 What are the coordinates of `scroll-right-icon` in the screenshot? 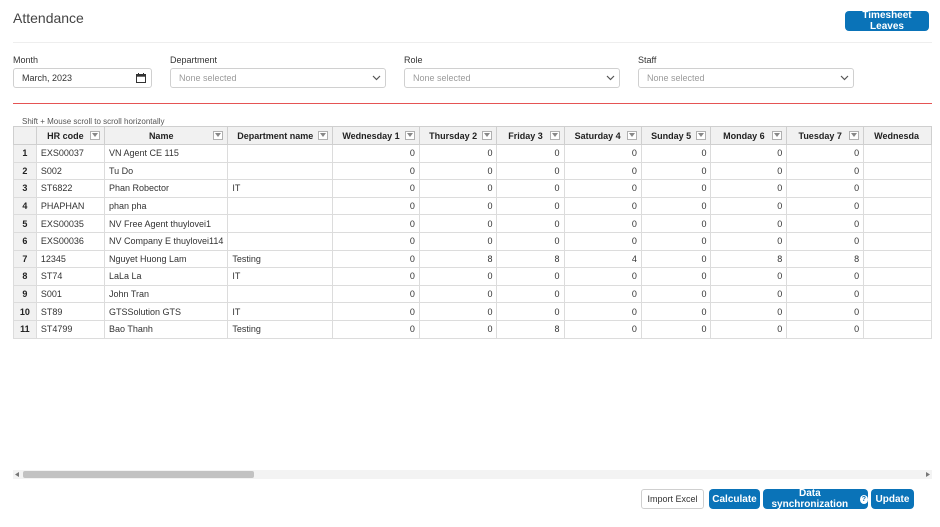 It's located at (927, 474).